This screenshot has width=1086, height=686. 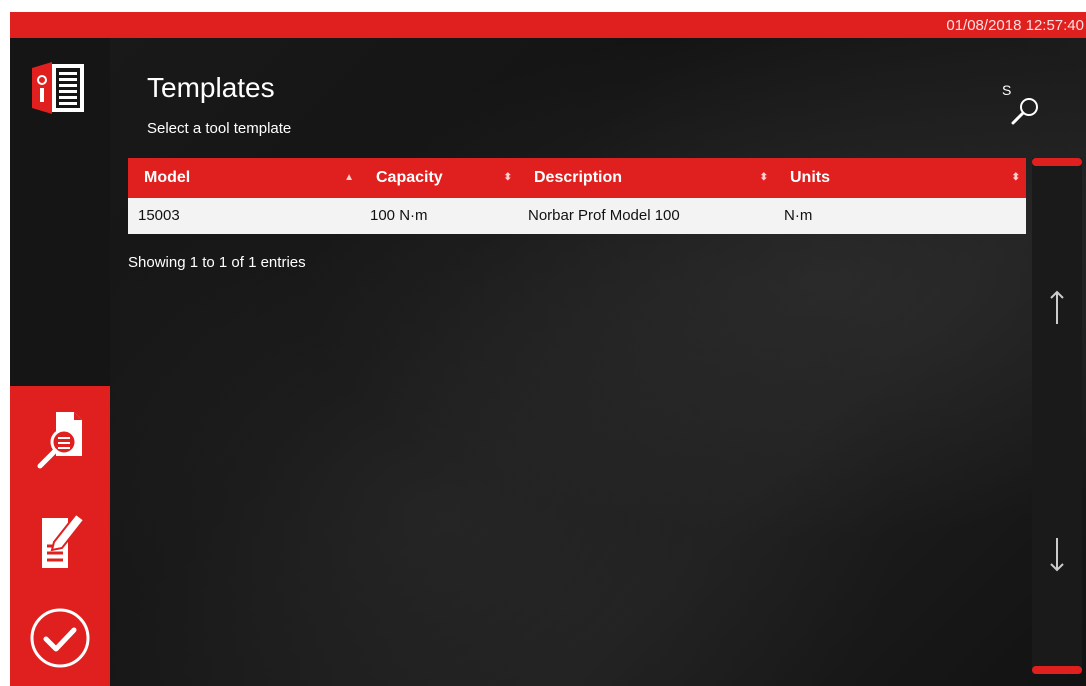 What do you see at coordinates (646, 178) in the screenshot?
I see `column-header-description: Description ⬍` at bounding box center [646, 178].